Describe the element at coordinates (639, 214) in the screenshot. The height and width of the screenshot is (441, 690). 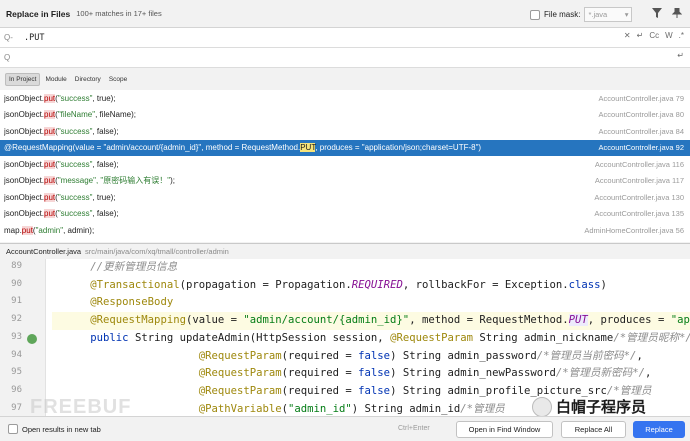
I see `result-file: AccountController.java 135` at that location.